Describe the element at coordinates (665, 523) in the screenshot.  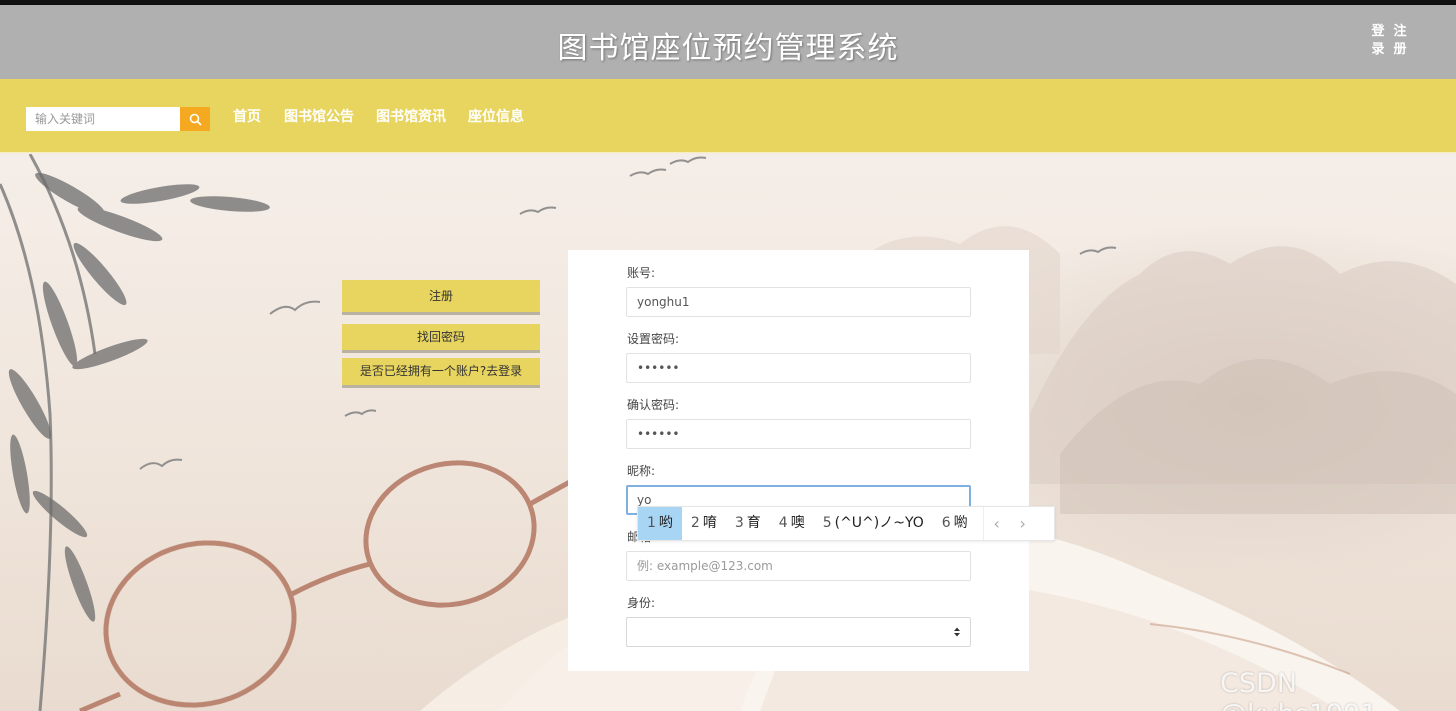
I see `ime-candidate-text: 哟` at that location.